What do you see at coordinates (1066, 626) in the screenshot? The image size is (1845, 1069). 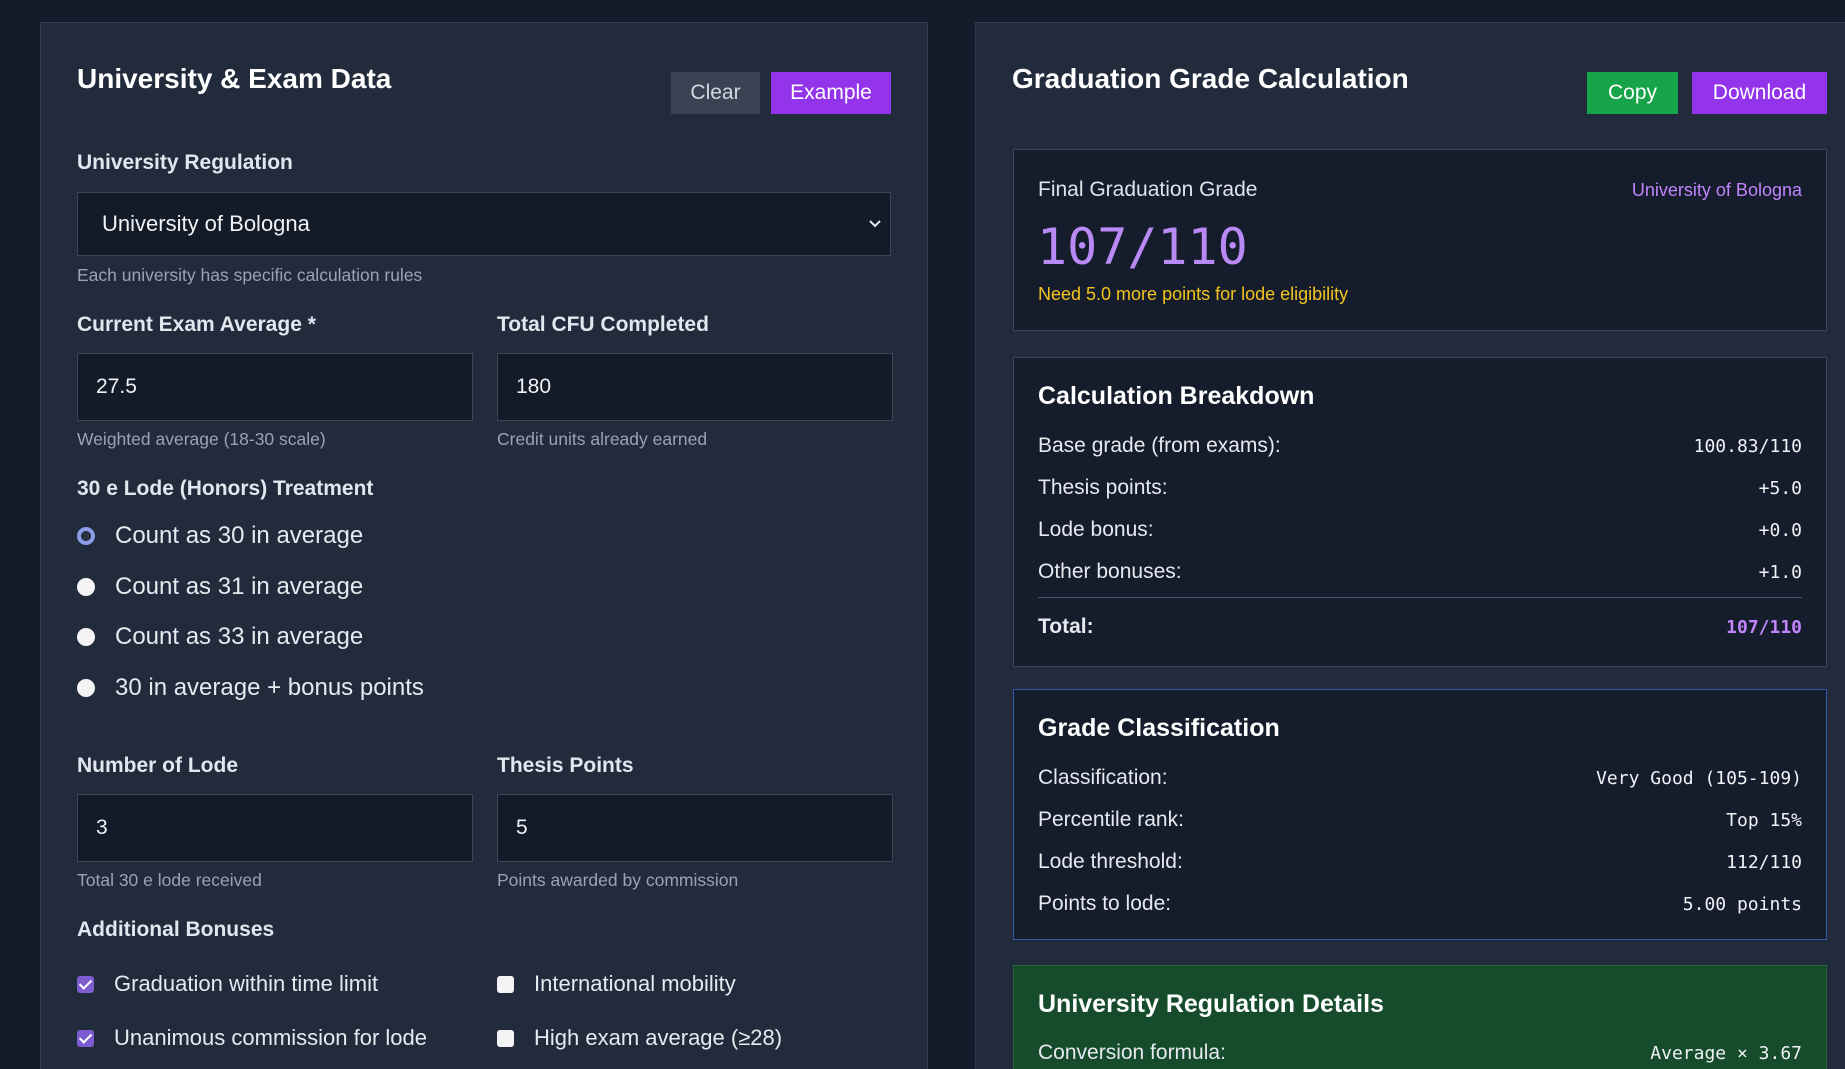 I see `total-key: Total:` at bounding box center [1066, 626].